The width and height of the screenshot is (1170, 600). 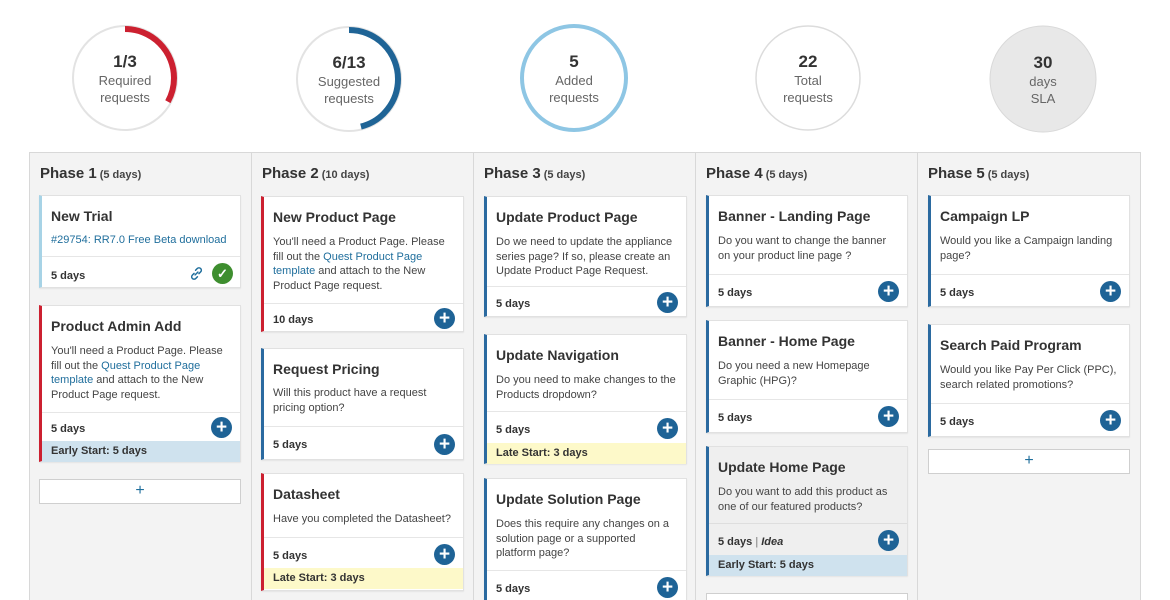 What do you see at coordinates (1043, 81) in the screenshot?
I see `stat-label: days` at bounding box center [1043, 81].